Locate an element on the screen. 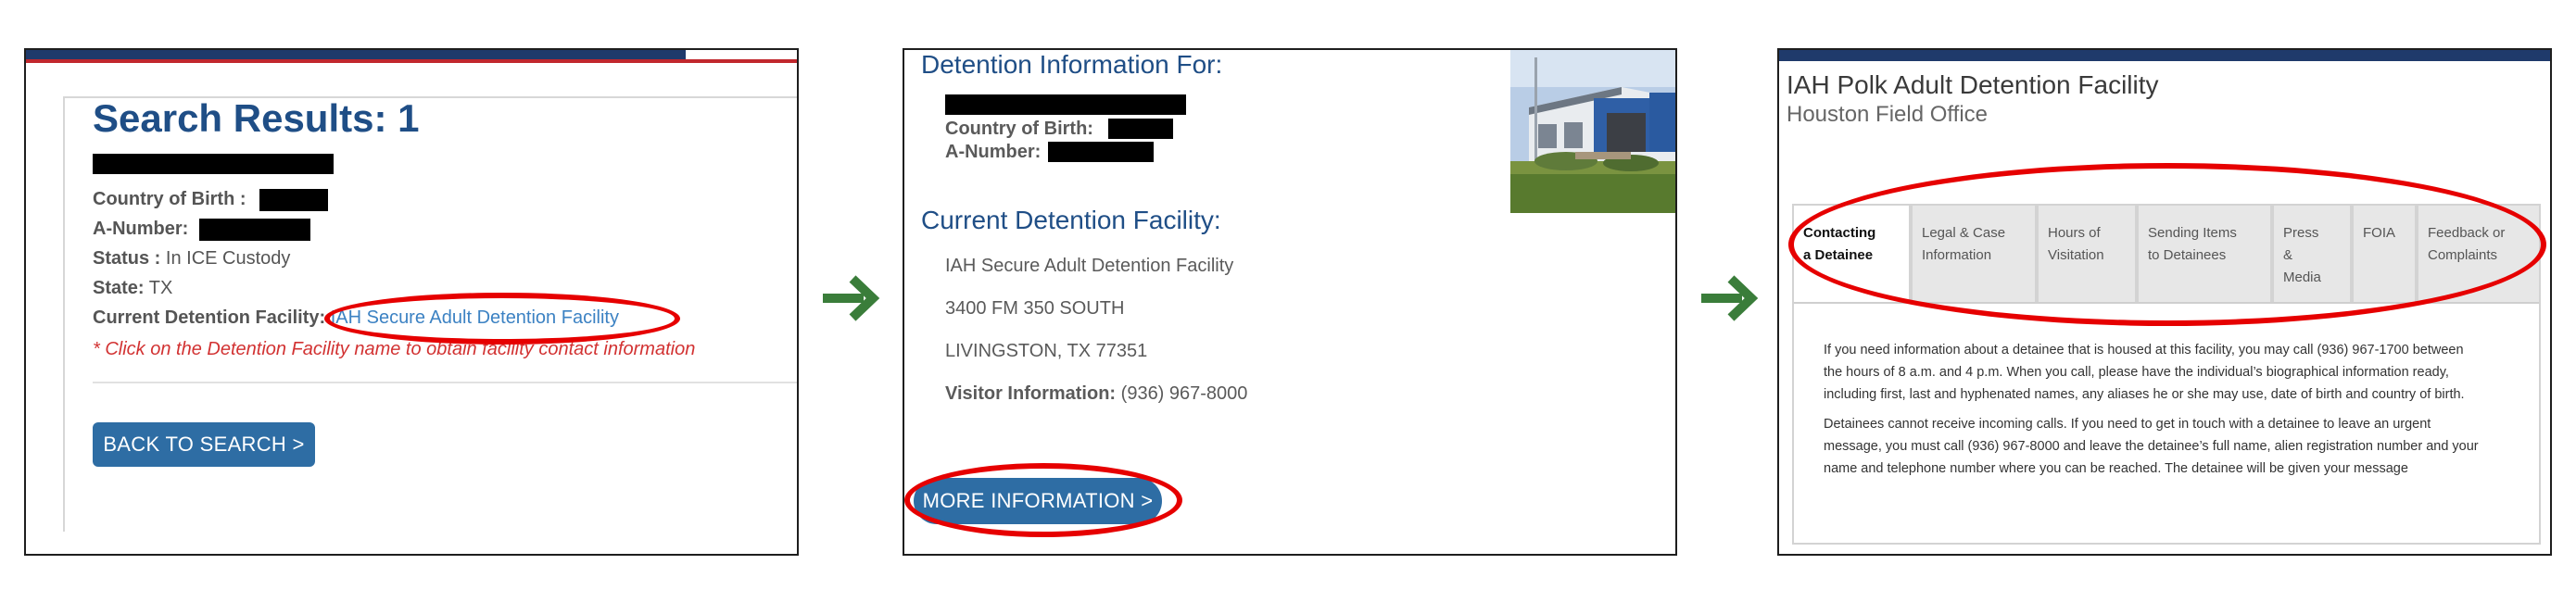 This screenshot has width=2576, height=602. country-label: Country of Birth : is located at coordinates (170, 199).